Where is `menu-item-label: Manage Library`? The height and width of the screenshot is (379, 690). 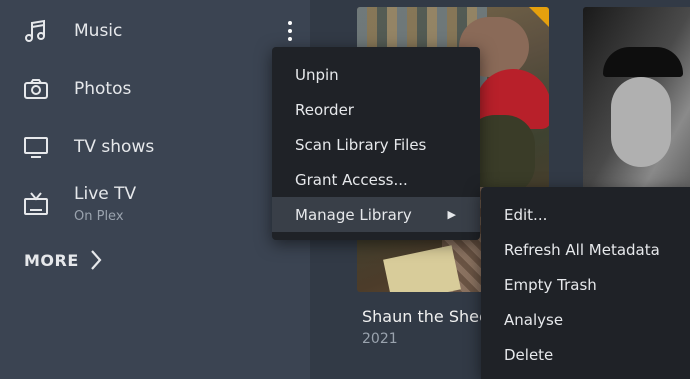
menu-item-label: Manage Library is located at coordinates (353, 214).